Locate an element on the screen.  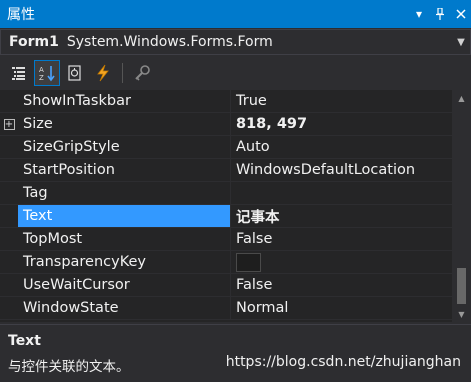
property-name: TopMost is located at coordinates (53, 239).